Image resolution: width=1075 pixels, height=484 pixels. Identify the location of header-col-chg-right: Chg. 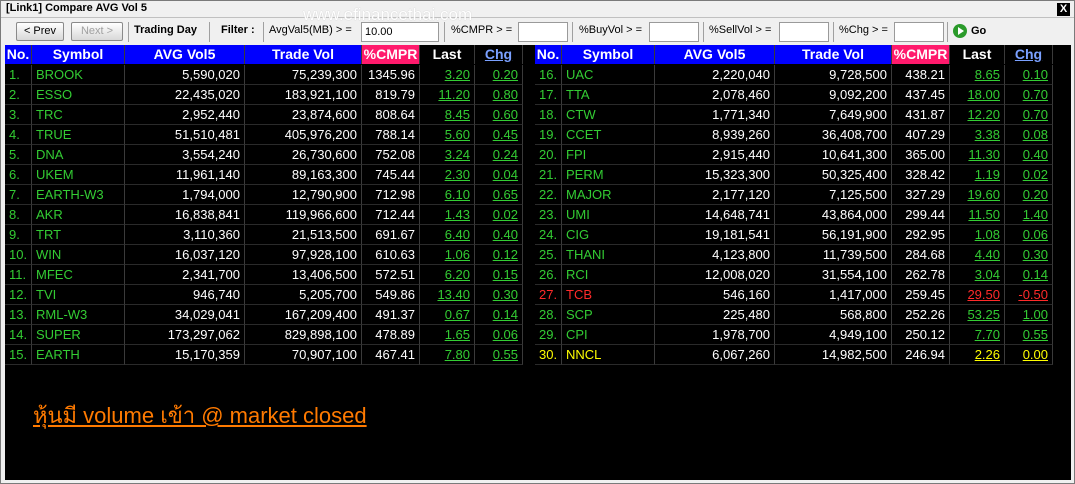
(1029, 54).